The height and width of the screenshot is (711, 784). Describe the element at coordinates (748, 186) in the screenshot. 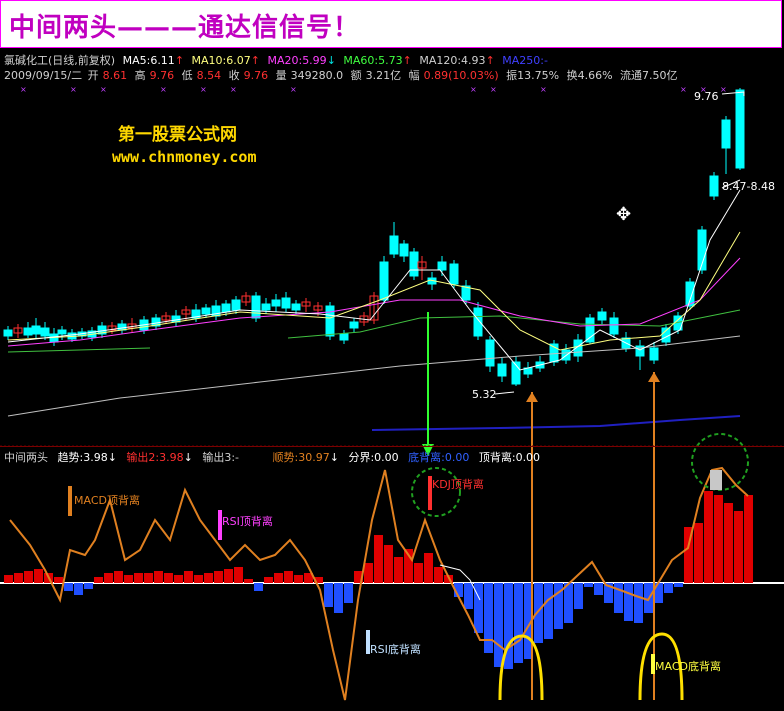

I see `range-price-label: 8.47-8.48` at that location.